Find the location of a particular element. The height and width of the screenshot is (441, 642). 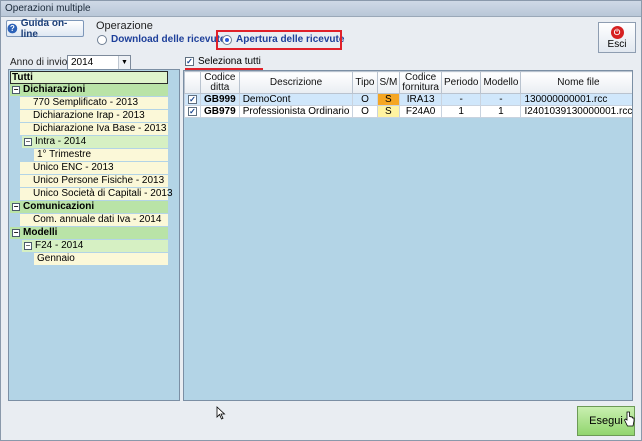

apertura-highlight-box is located at coordinates (279, 40).